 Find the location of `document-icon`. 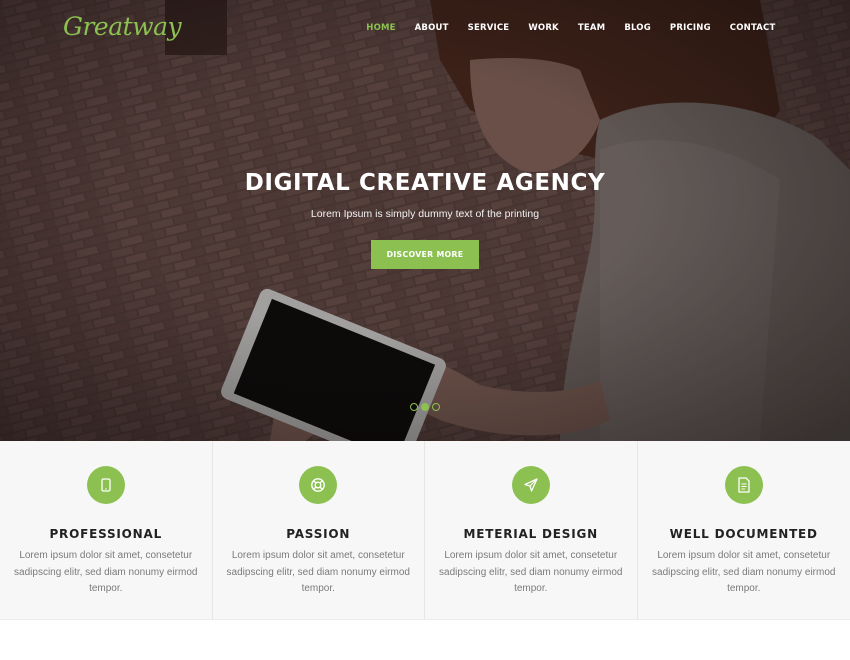

document-icon is located at coordinates (743, 485).